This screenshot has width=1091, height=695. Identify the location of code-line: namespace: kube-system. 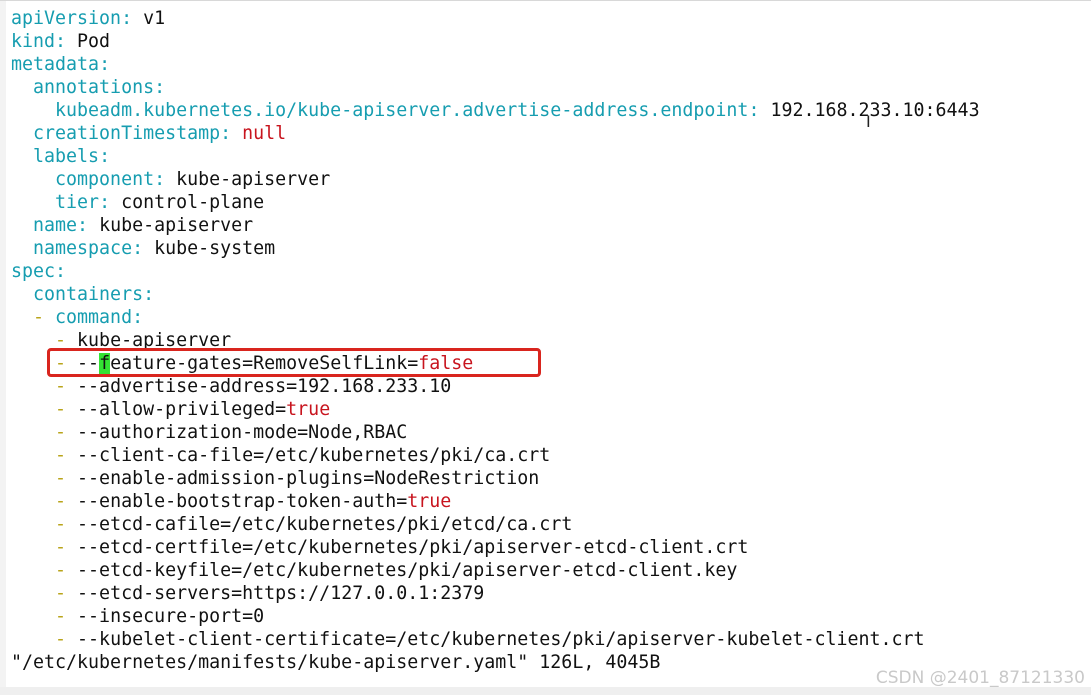
(495, 248).